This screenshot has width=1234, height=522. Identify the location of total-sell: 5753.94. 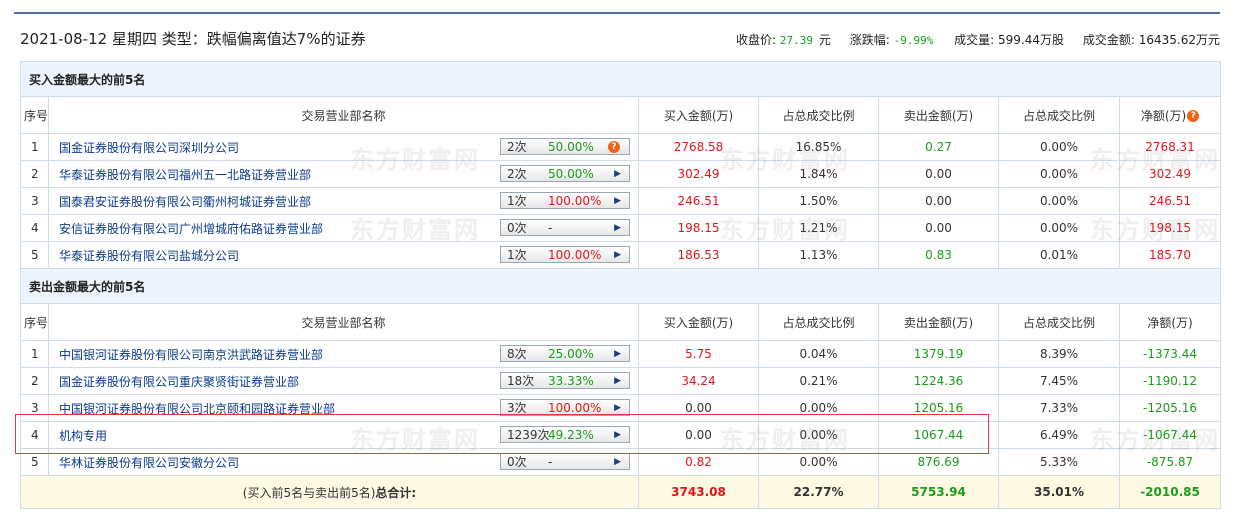
(938, 492).